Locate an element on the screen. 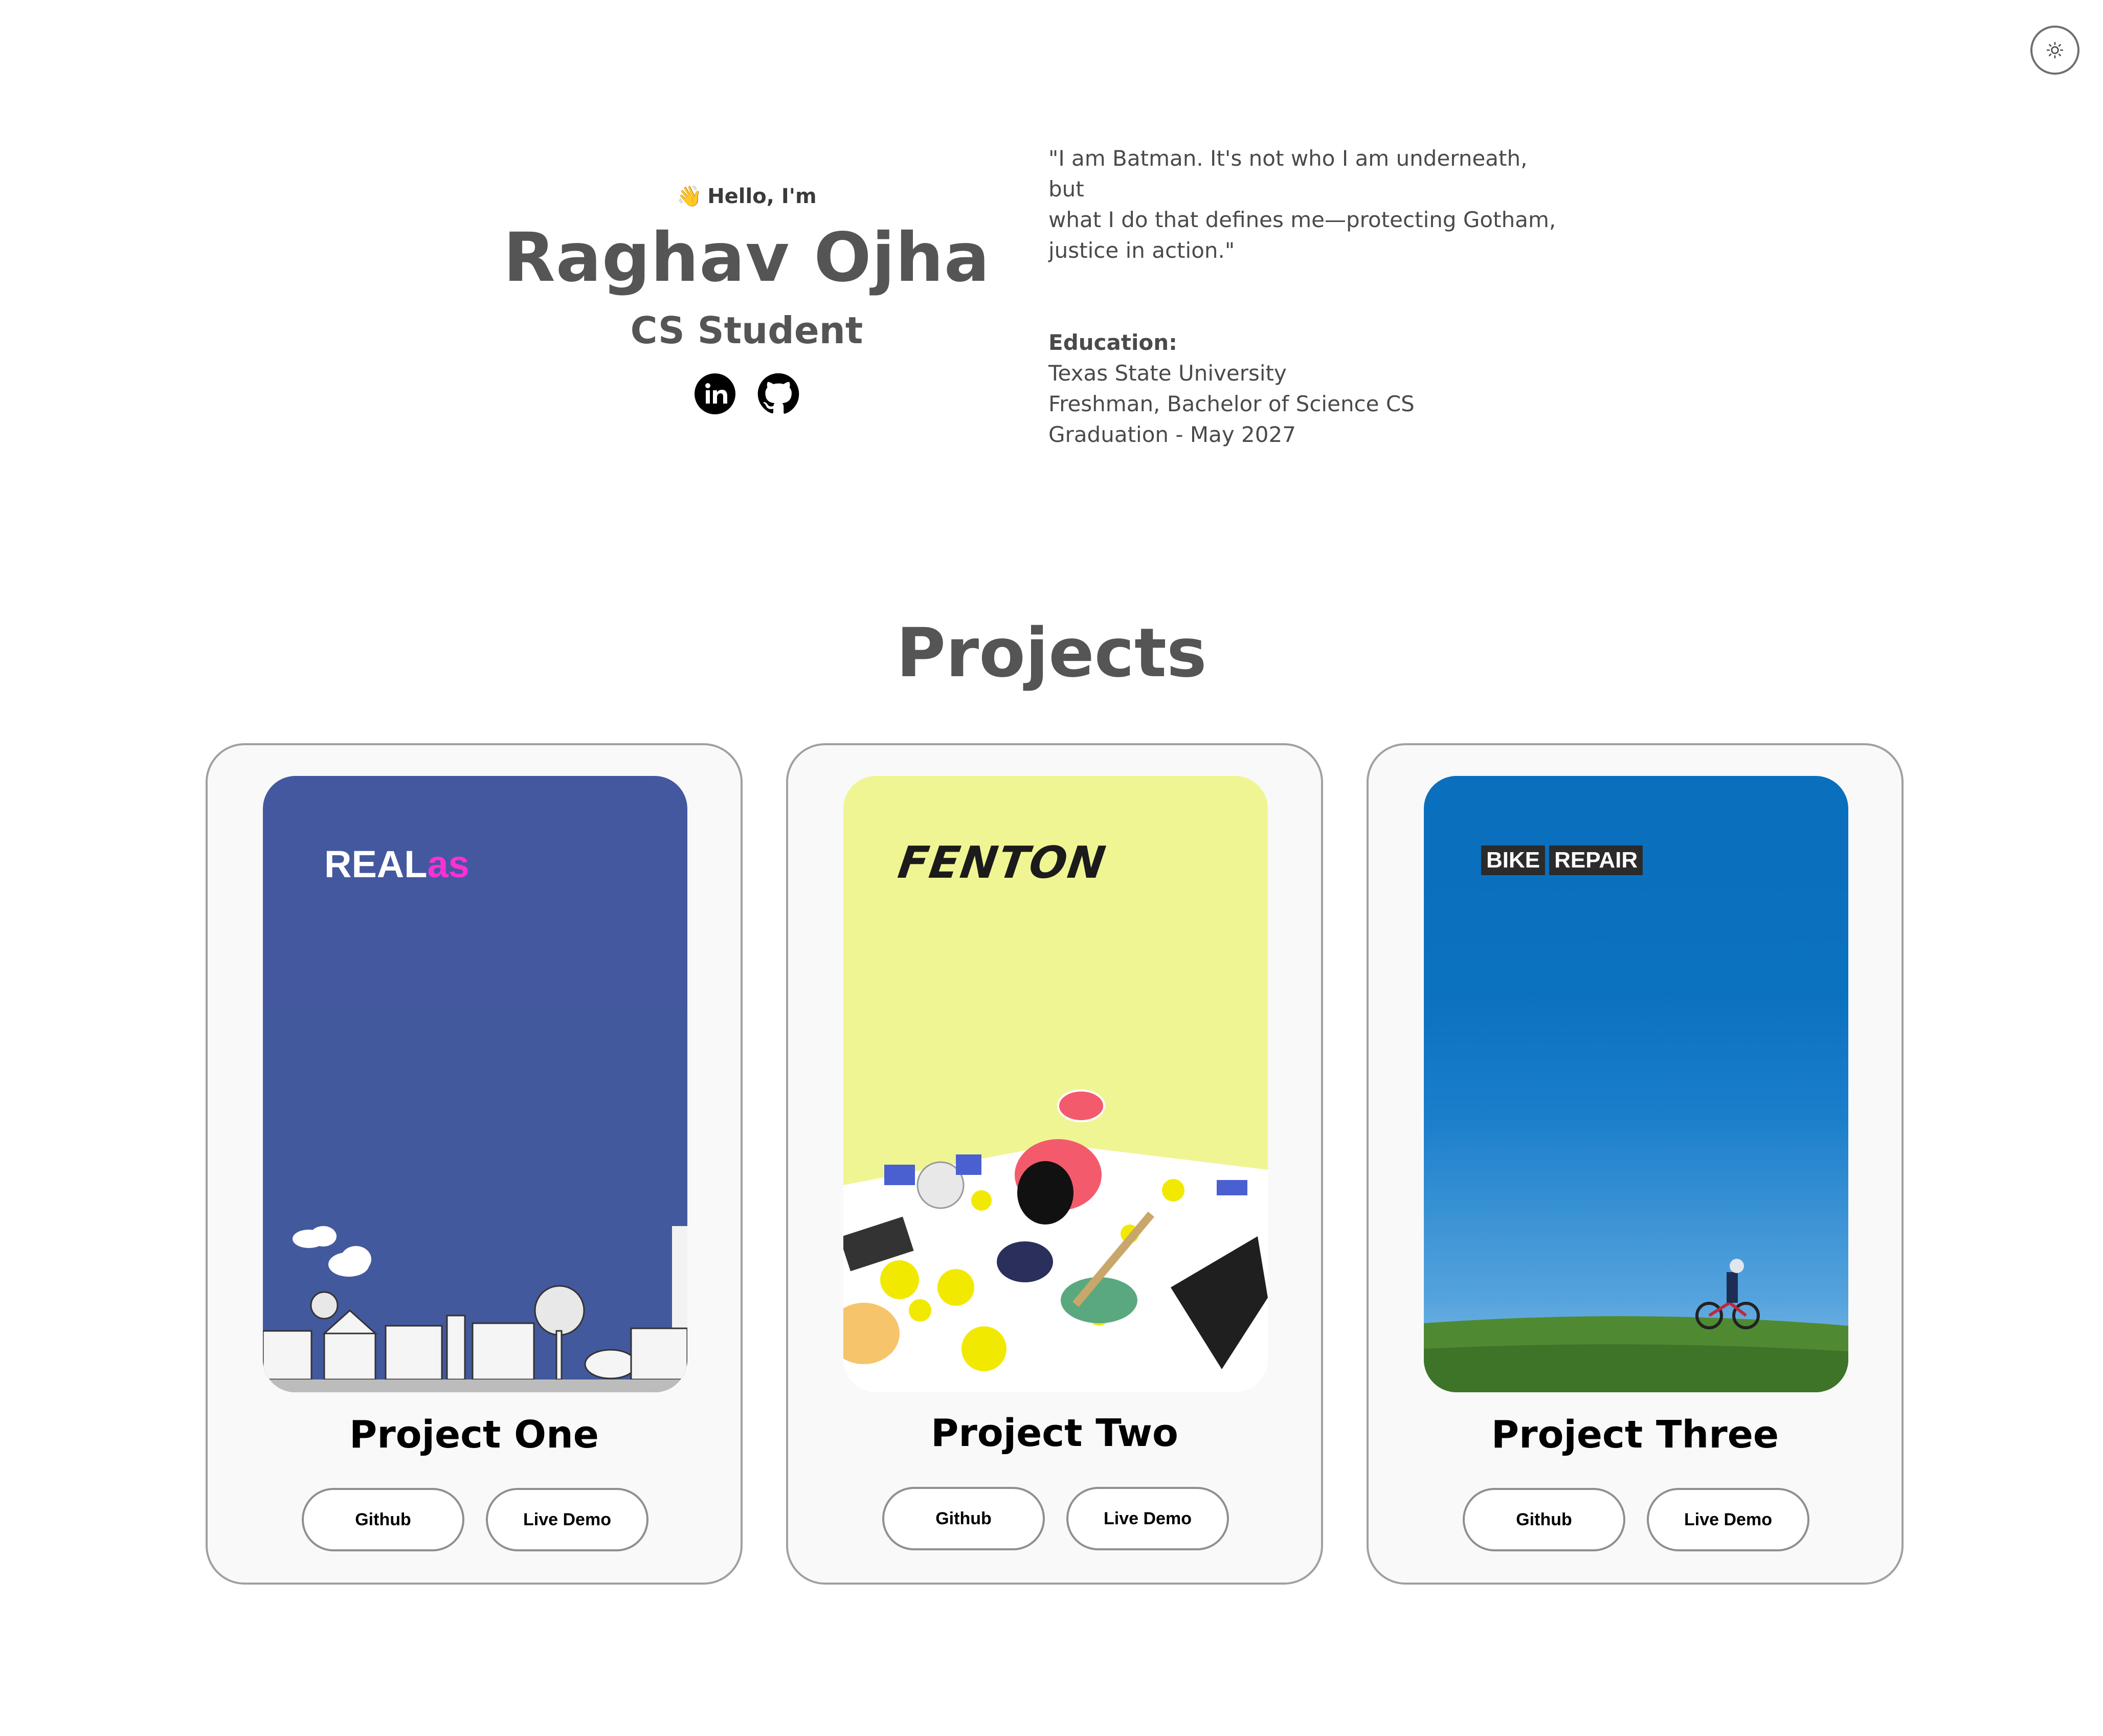 The width and height of the screenshot is (2103, 1736). github-icon is located at coordinates (778, 393).